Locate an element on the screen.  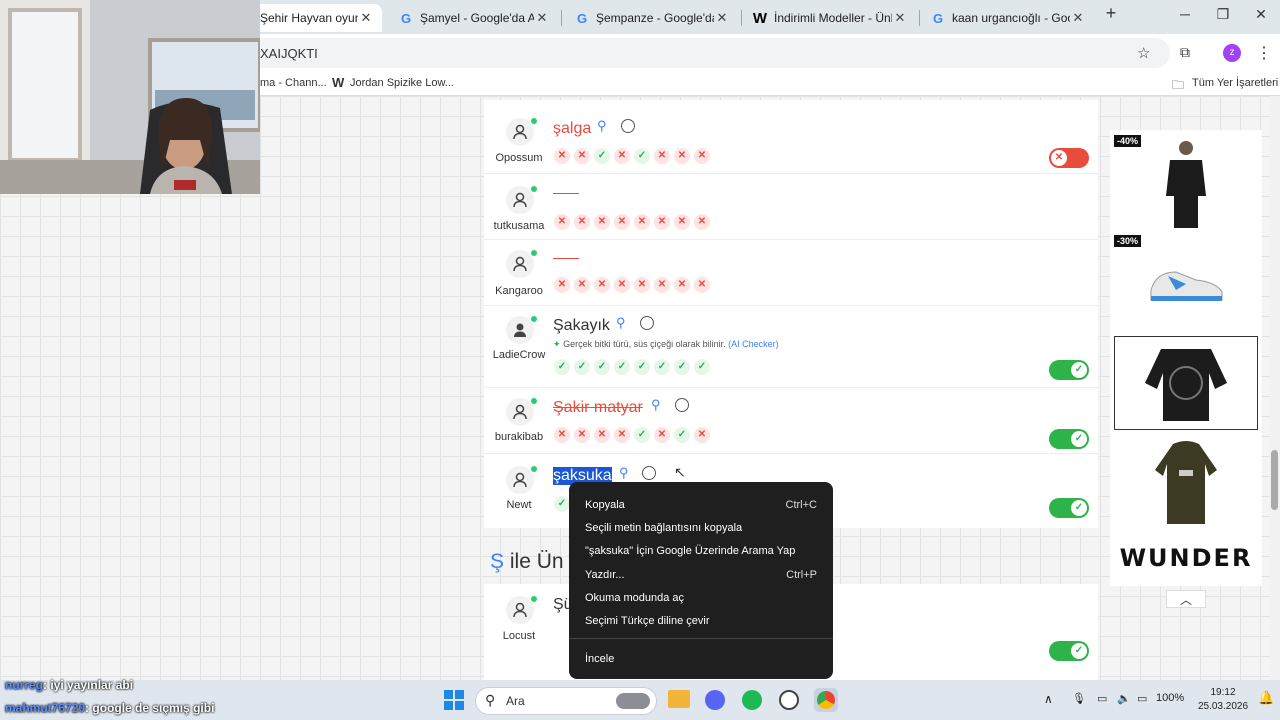
ad-product-sneaker is located at coordinates (1186, 282).